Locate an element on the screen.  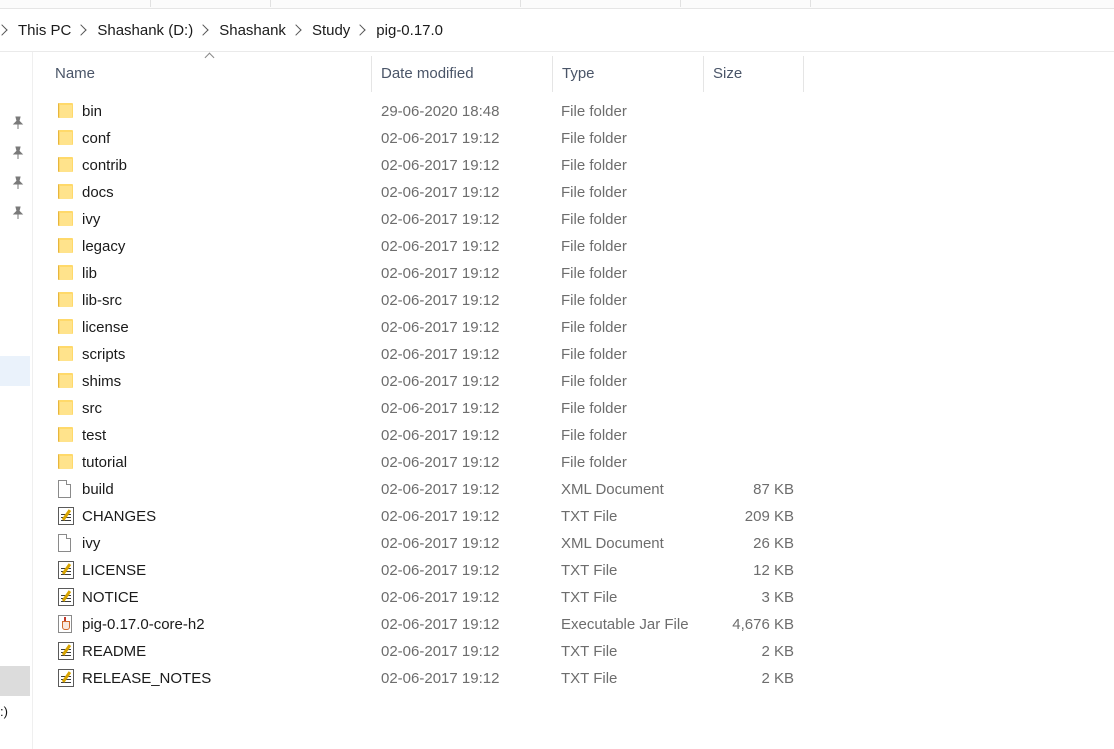
file-name: lib-src is located at coordinates (102, 300).